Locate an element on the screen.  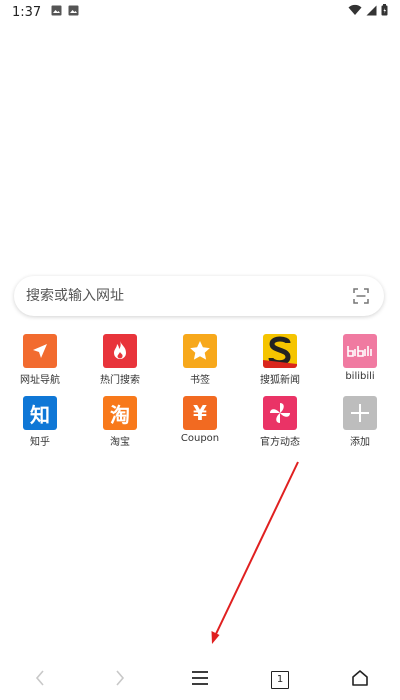
tabs-button: 1 is located at coordinates (280, 680).